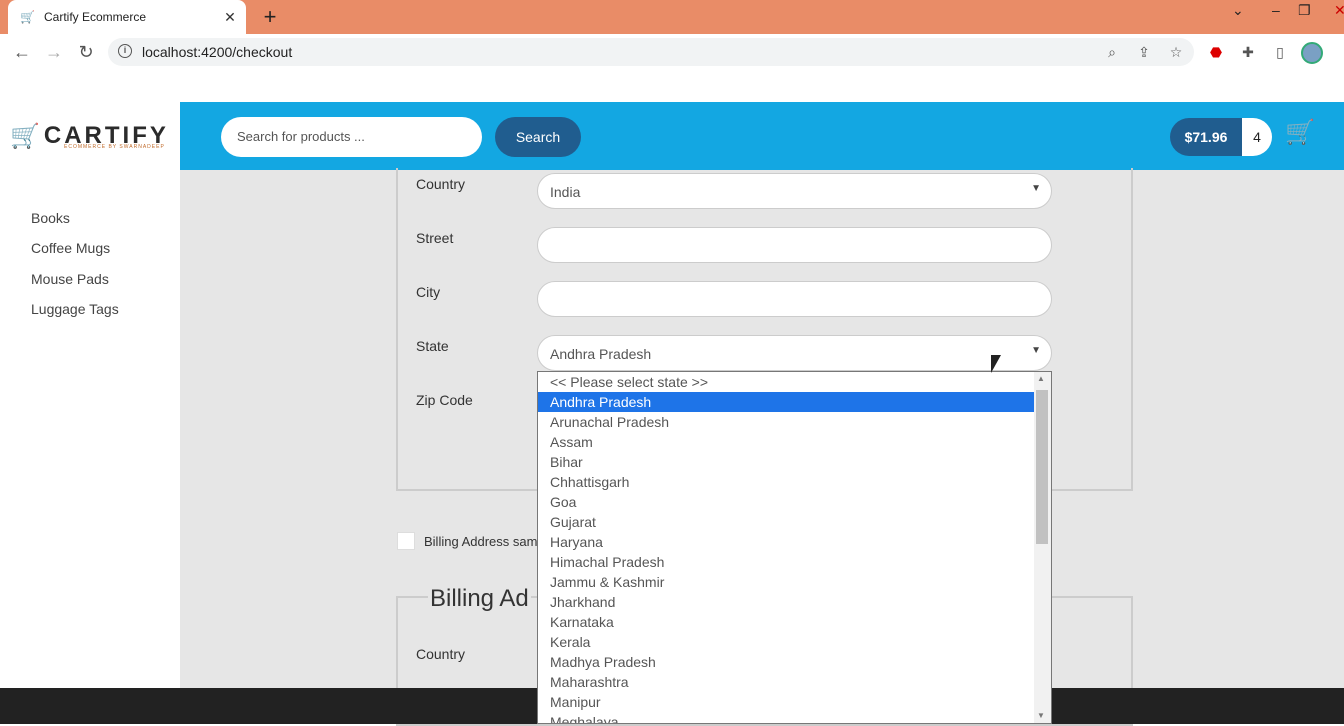 This screenshot has width=1344, height=726. What do you see at coordinates (230, 17) in the screenshot?
I see `close-tab-icon: ✕` at bounding box center [230, 17].